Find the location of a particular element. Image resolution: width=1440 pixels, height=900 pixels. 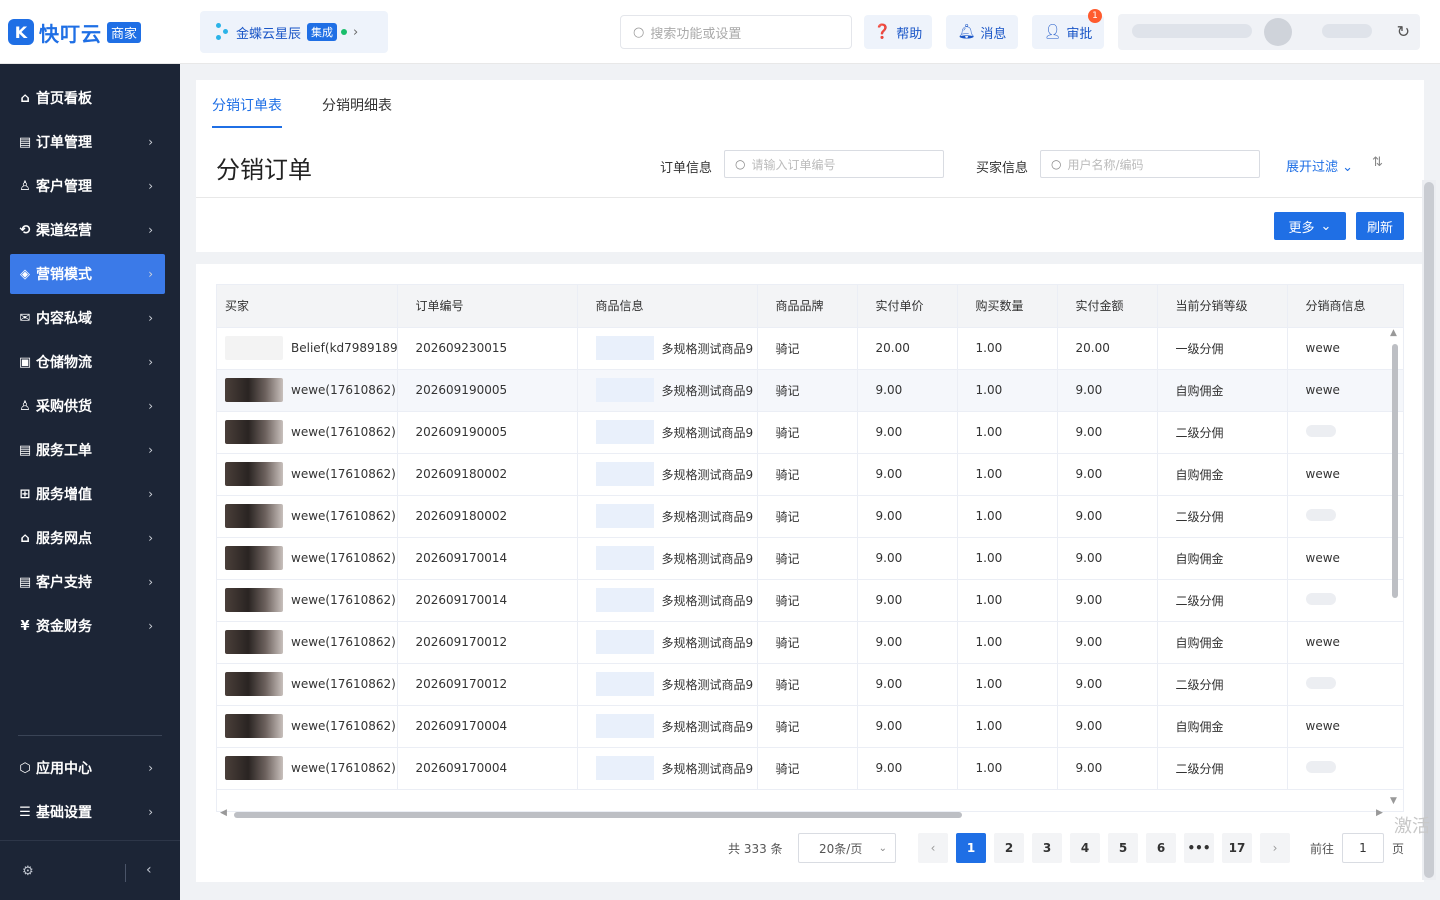

approval-button: 👤︎ 审批 1 is located at coordinates (1068, 29).